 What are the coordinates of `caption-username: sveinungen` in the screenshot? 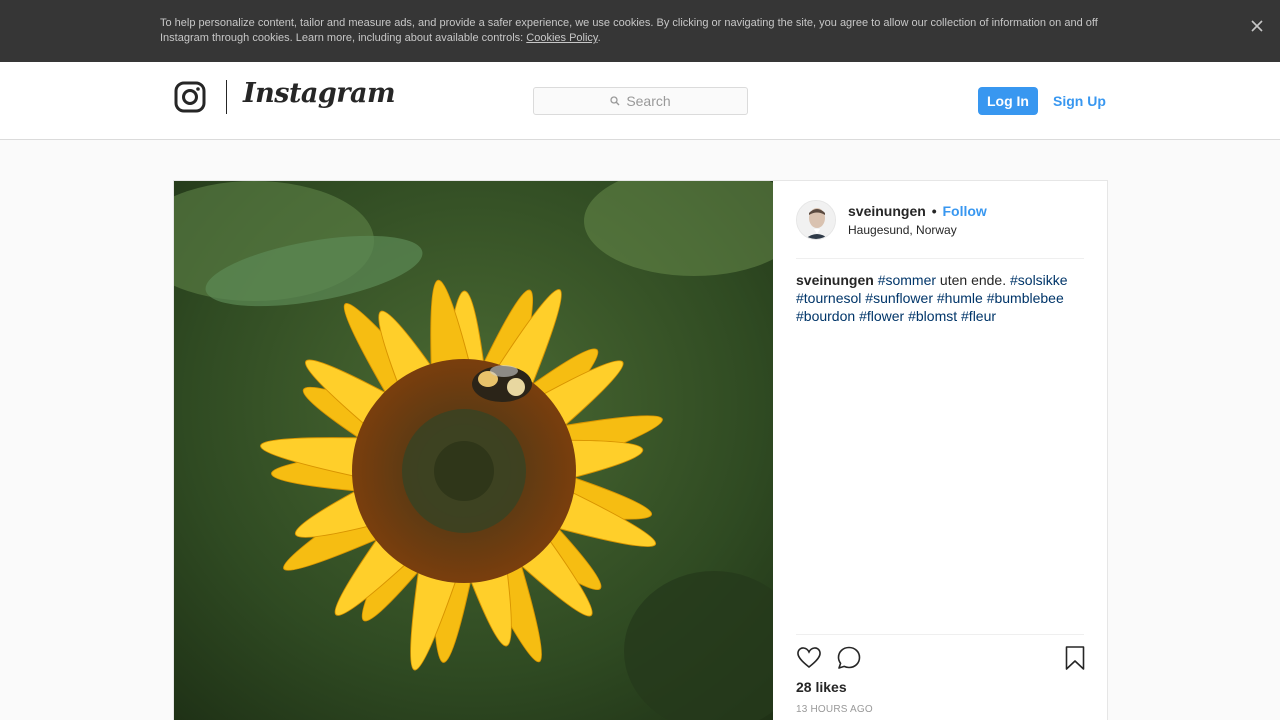 It's located at (835, 280).